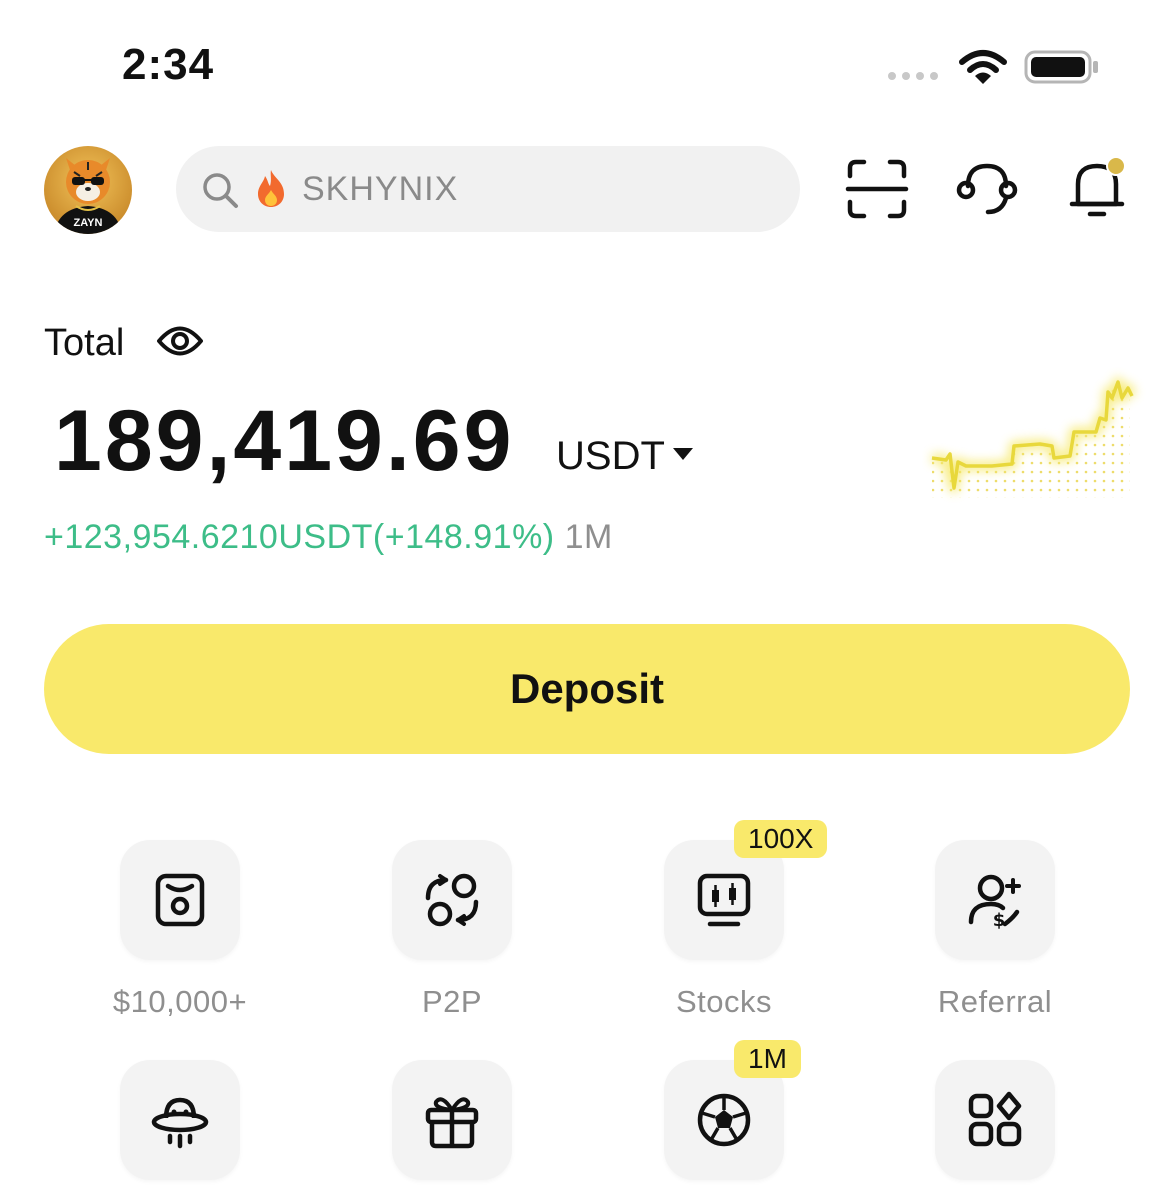 The width and height of the screenshot is (1174, 1200). I want to click on more-apps-icon, so click(995, 1119).